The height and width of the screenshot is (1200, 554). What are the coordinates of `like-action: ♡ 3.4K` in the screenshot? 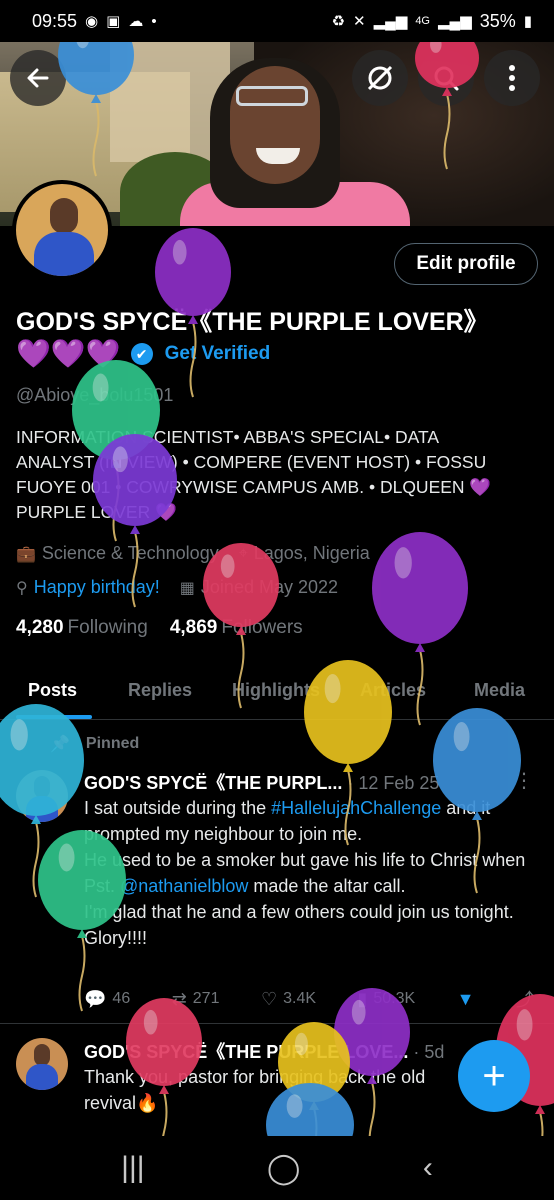 It's located at (288, 999).